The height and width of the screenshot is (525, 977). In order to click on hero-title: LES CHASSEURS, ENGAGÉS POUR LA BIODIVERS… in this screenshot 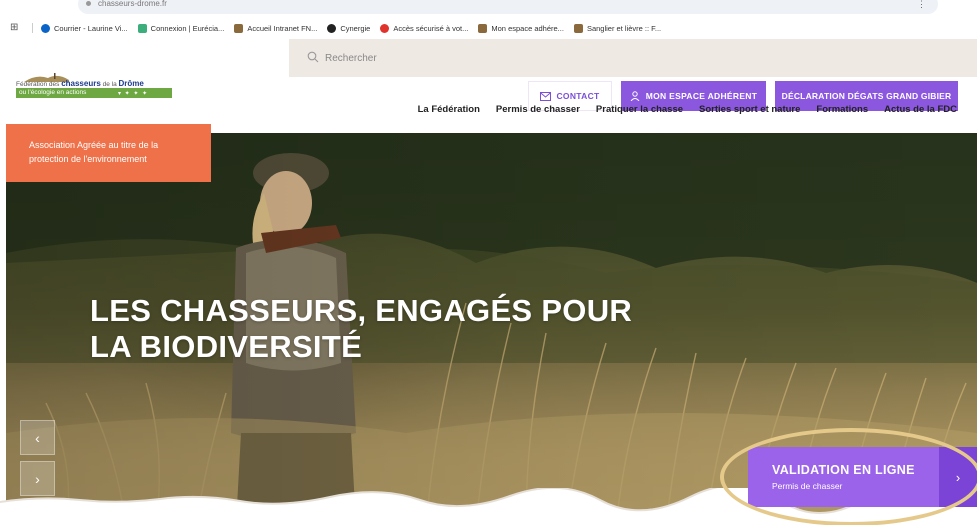, I will do `click(400, 329)`.